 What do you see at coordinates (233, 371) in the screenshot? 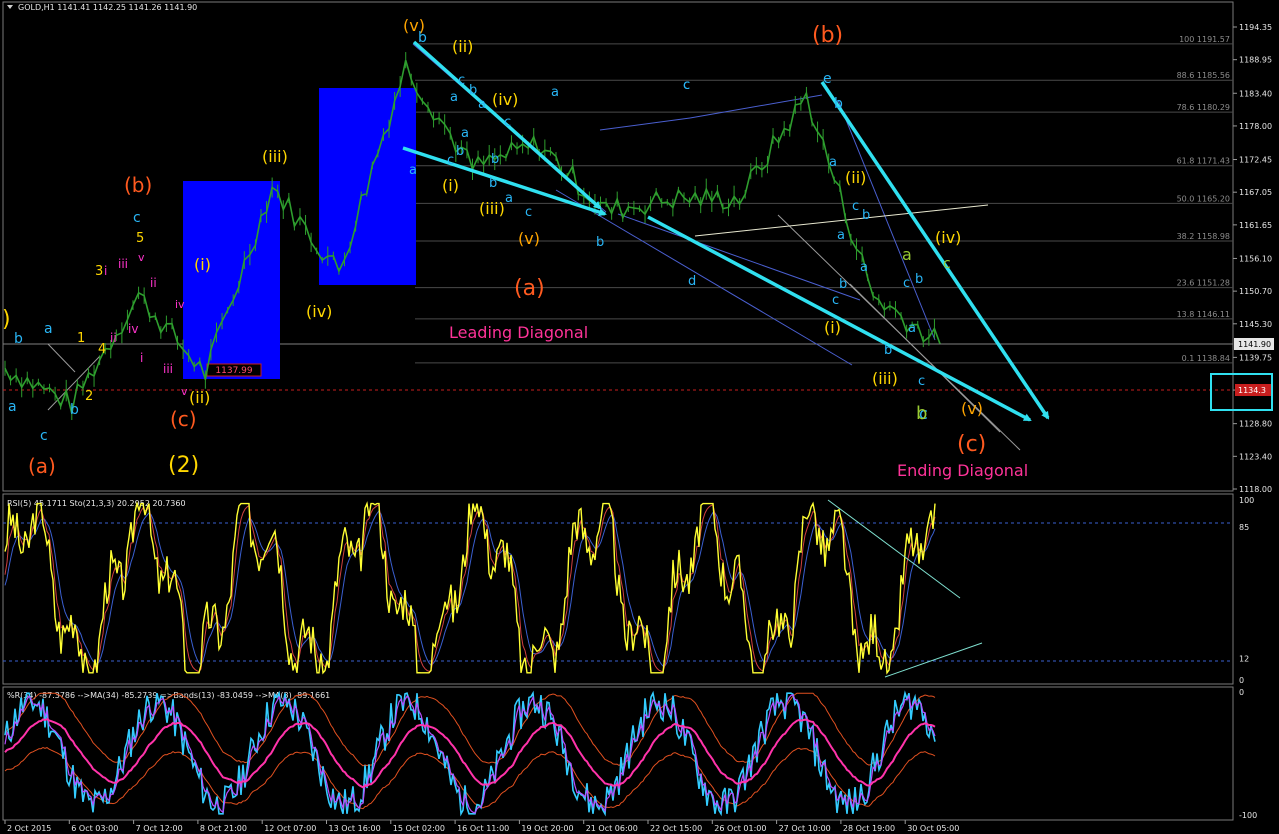
I see `box-price-label: 1137.99` at bounding box center [233, 371].